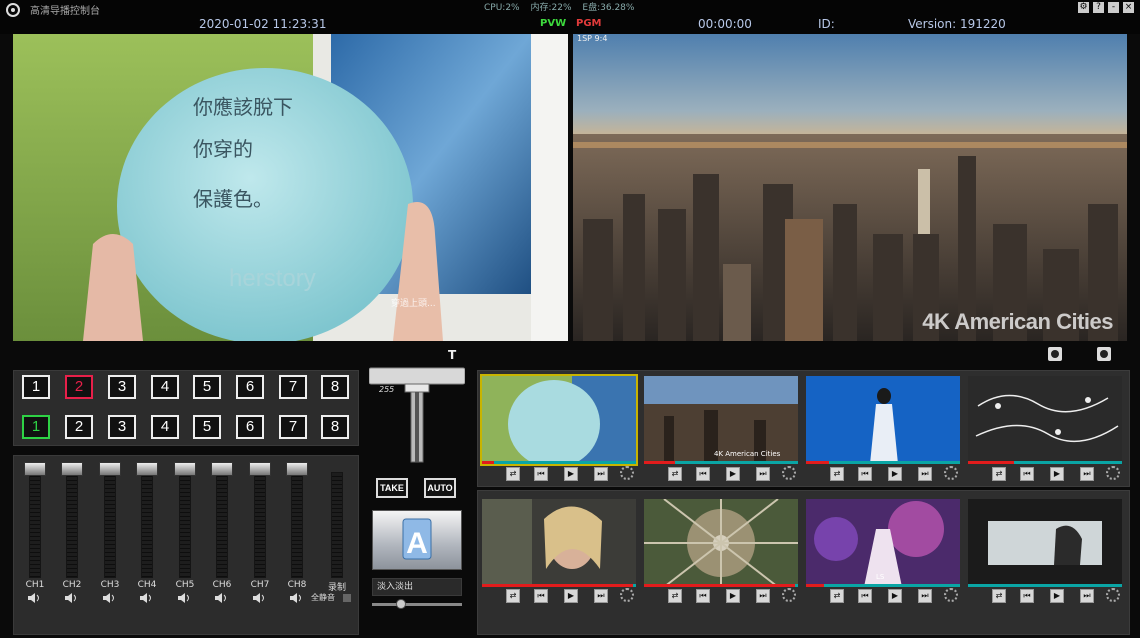 The height and width of the screenshot is (638, 1140). What do you see at coordinates (1055, 354) in the screenshot?
I see `record-icon` at bounding box center [1055, 354].